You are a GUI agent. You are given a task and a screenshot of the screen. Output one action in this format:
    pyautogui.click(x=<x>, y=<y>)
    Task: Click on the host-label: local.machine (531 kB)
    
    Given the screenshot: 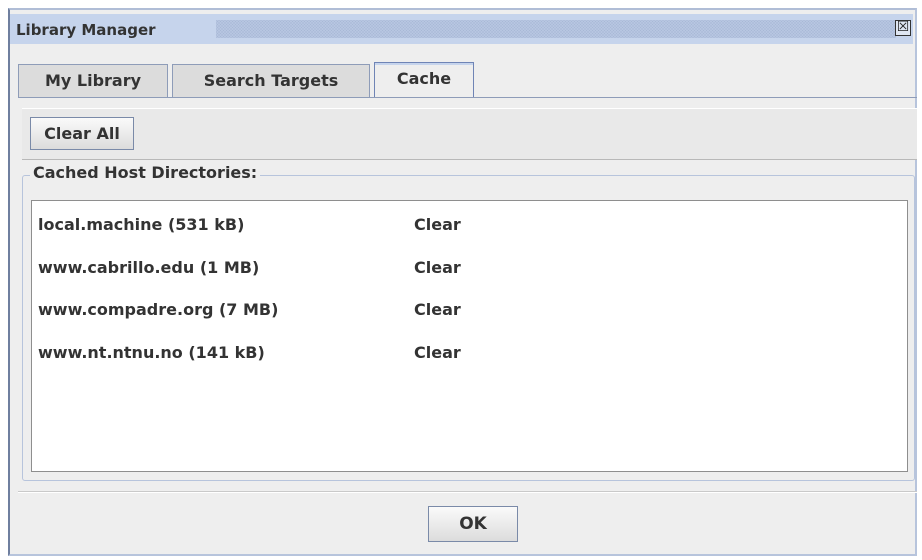 What is the action you would take?
    pyautogui.click(x=141, y=224)
    